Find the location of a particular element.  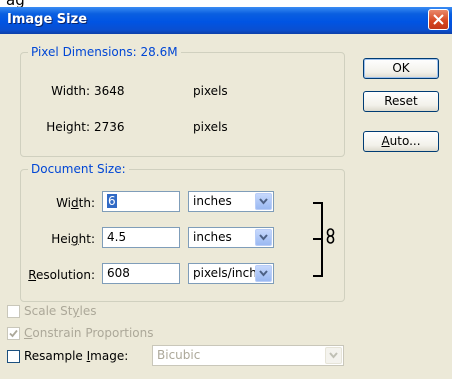

pixel-height-value: 2736 is located at coordinates (109, 127).